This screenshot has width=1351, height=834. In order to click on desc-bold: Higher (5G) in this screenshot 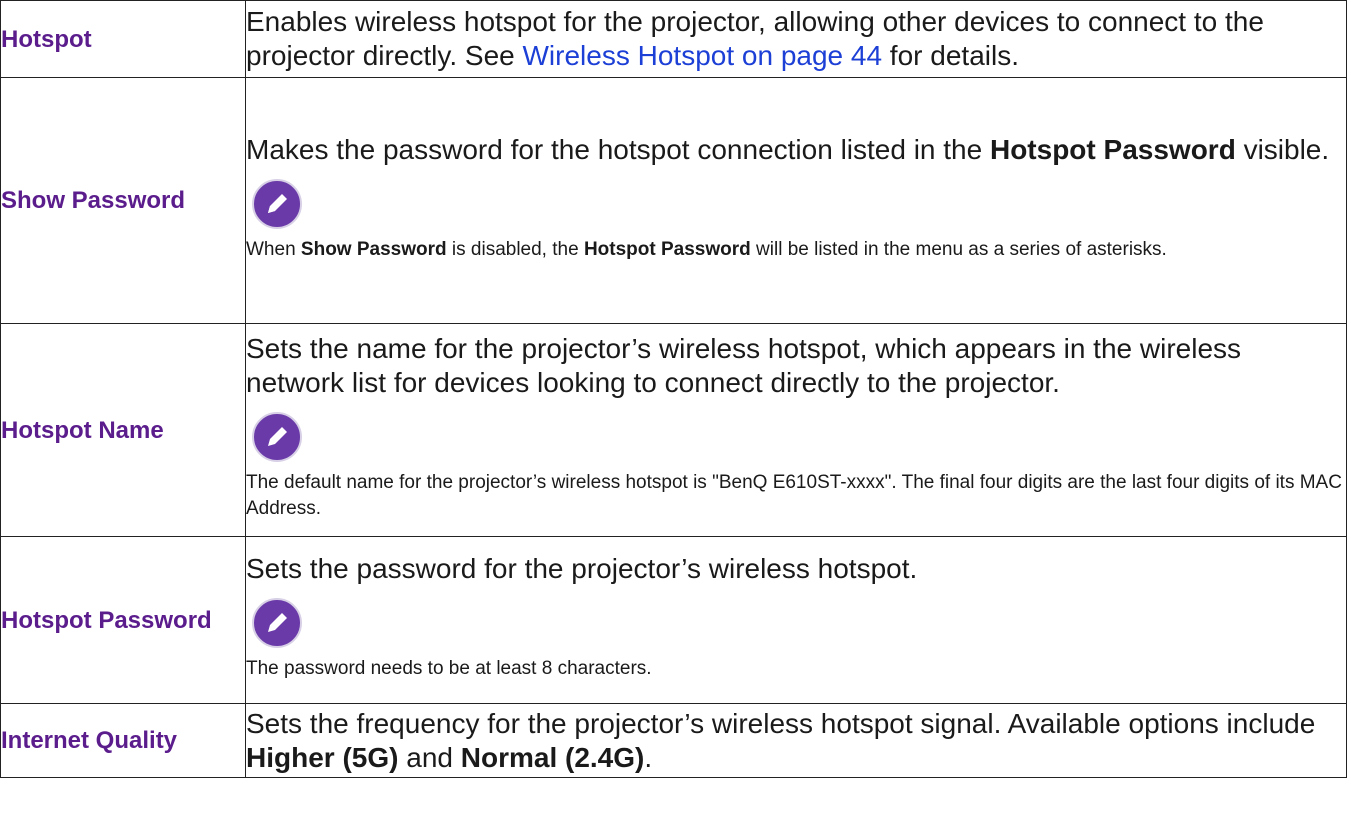, I will do `click(322, 757)`.